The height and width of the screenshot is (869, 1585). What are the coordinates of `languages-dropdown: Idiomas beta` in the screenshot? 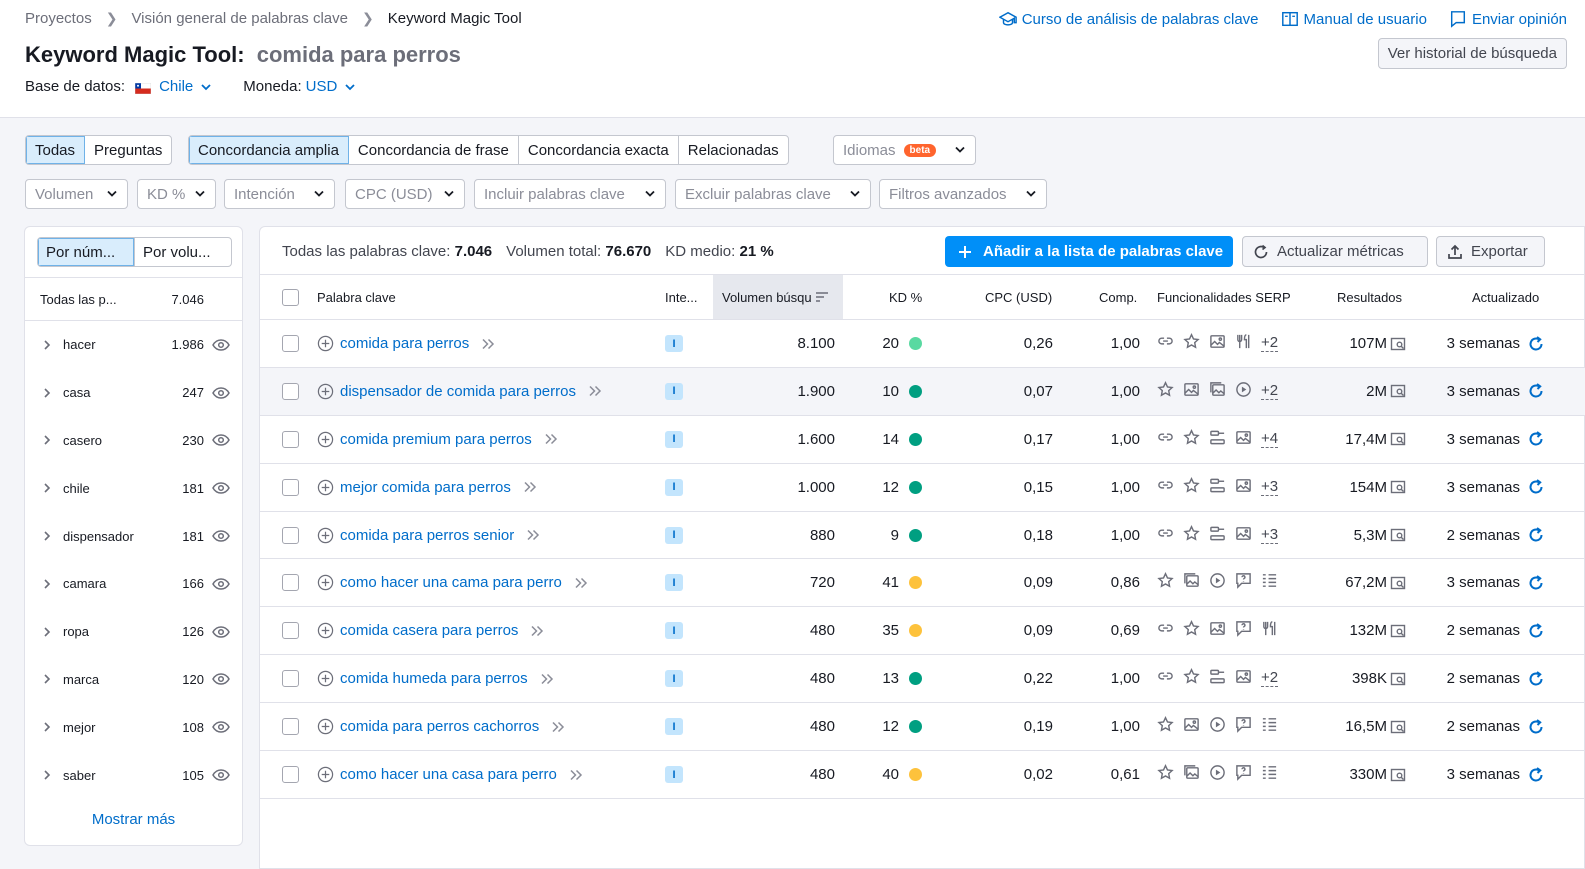 It's located at (904, 150).